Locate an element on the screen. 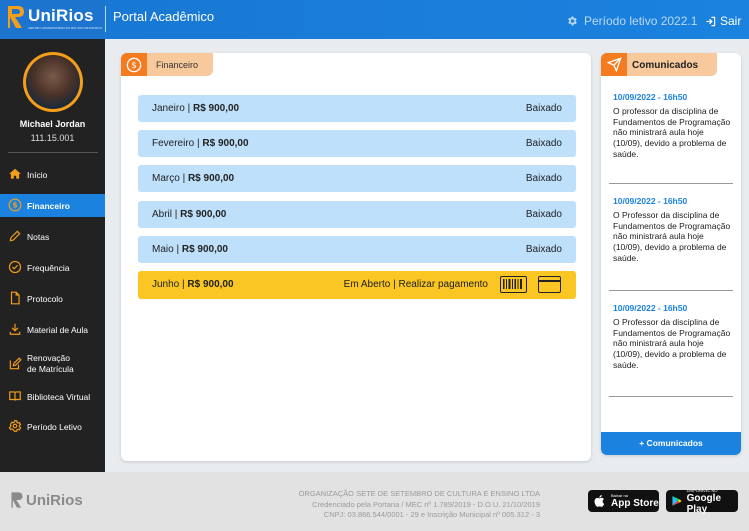 The height and width of the screenshot is (531, 749). payment-month: Junho | R$ 900,00 is located at coordinates (193, 284).